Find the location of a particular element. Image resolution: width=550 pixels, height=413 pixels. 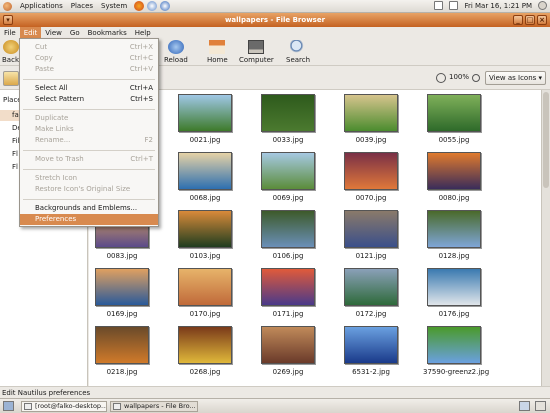

file-name: 0070.jpg is located at coordinates (371, 198).